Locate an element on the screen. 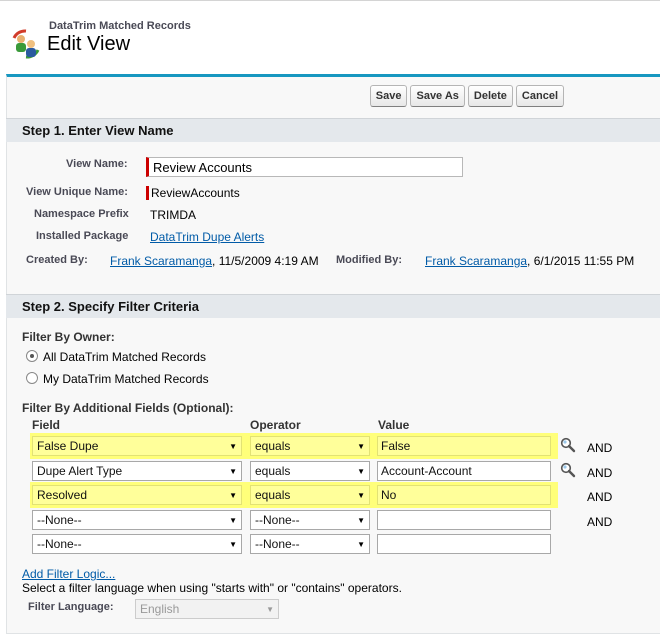  installed-package-link: DataTrim Dupe Alerts is located at coordinates (207, 237).